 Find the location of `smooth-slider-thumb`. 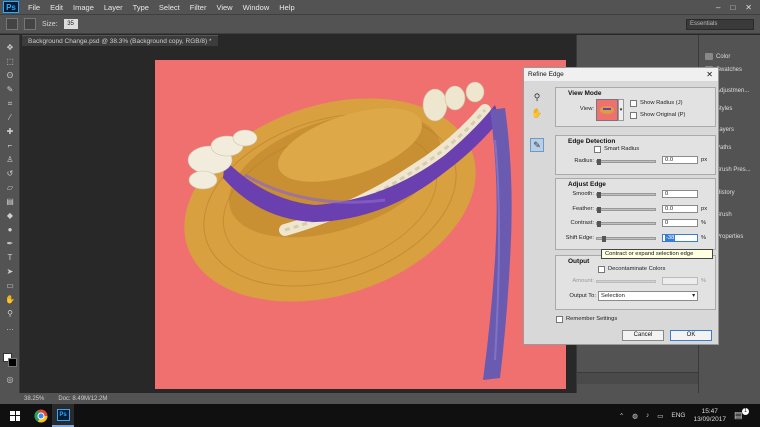

smooth-slider-thumb is located at coordinates (599, 195).